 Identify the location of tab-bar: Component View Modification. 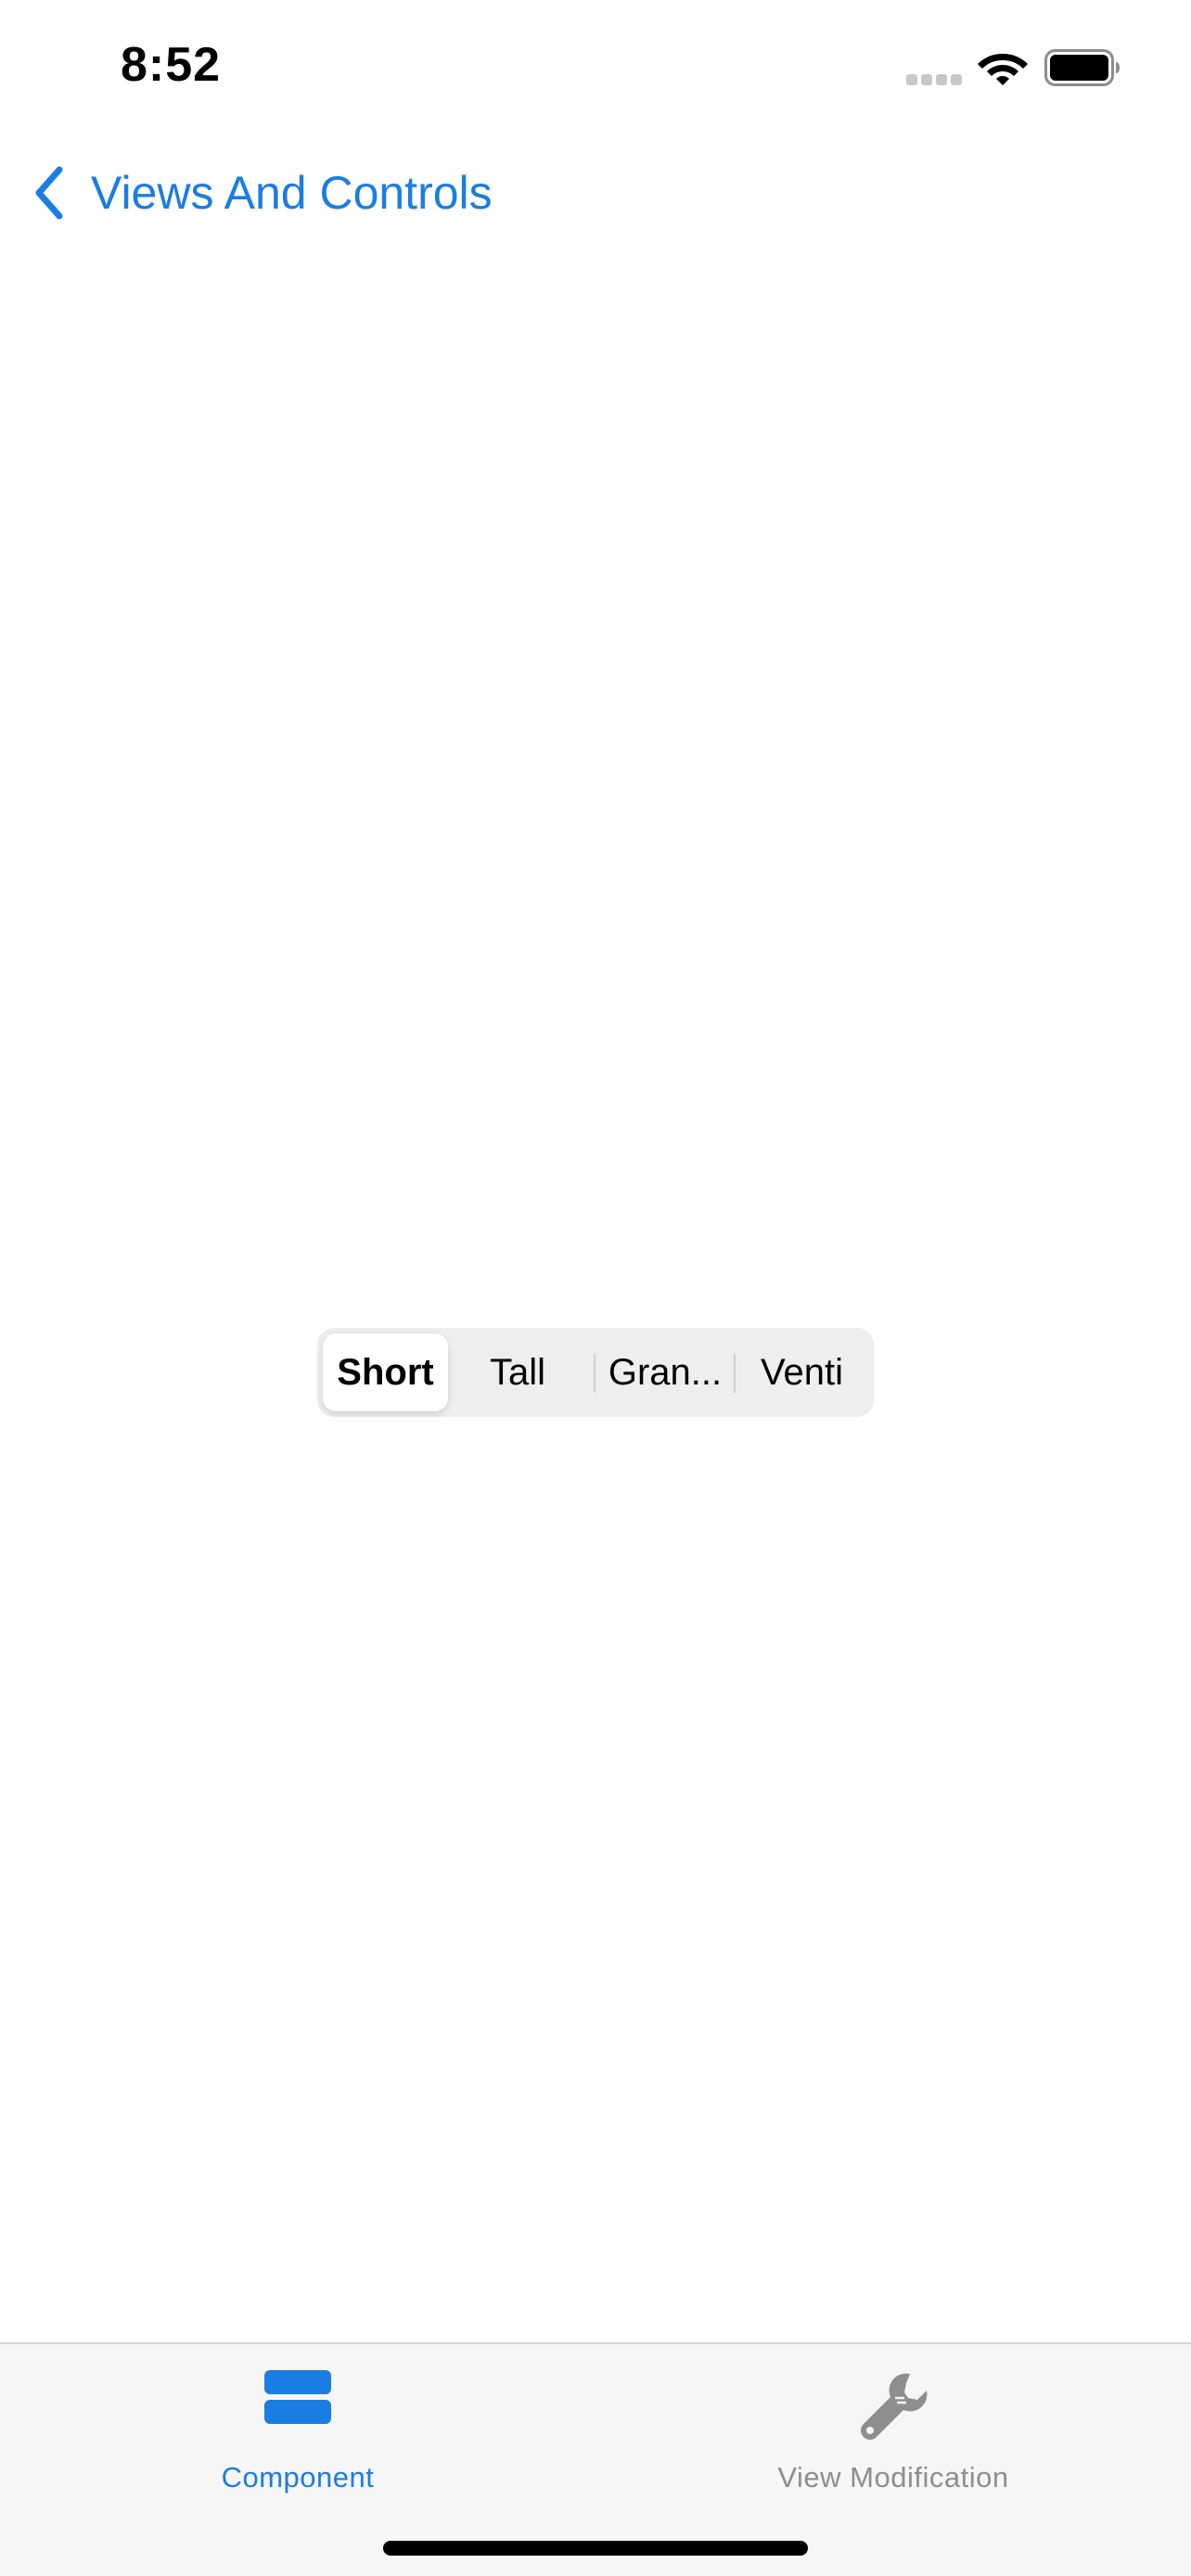
(595, 2459).